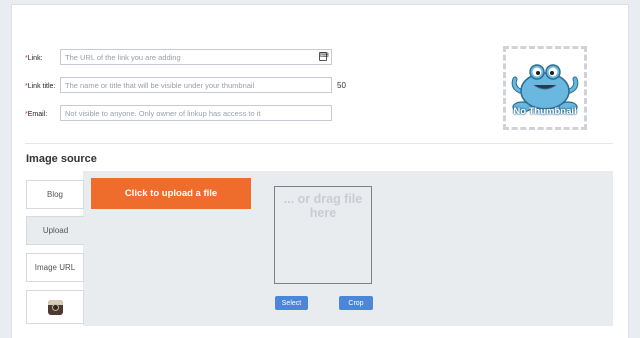  Describe the element at coordinates (341, 85) in the screenshot. I see `character-counter: 50` at that location.